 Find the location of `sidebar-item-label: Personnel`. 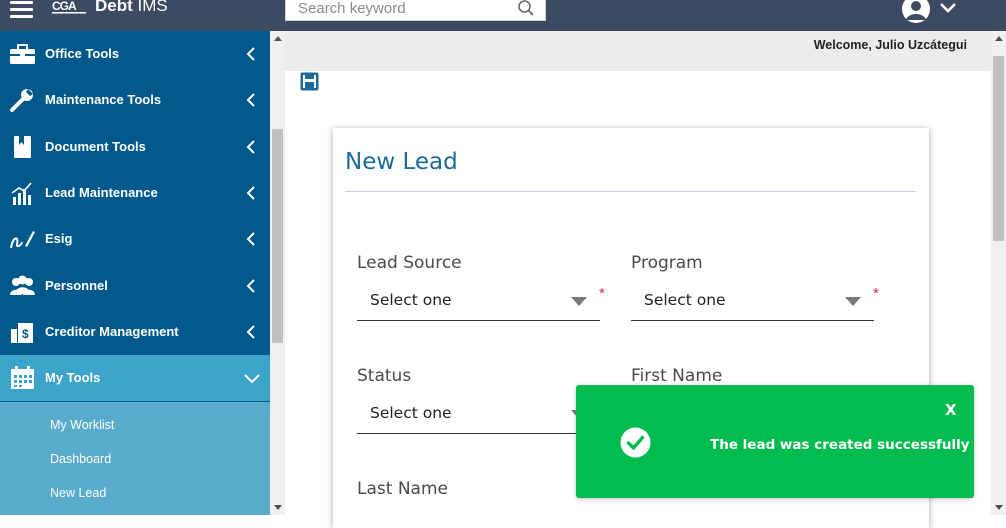

sidebar-item-label: Personnel is located at coordinates (76, 285).